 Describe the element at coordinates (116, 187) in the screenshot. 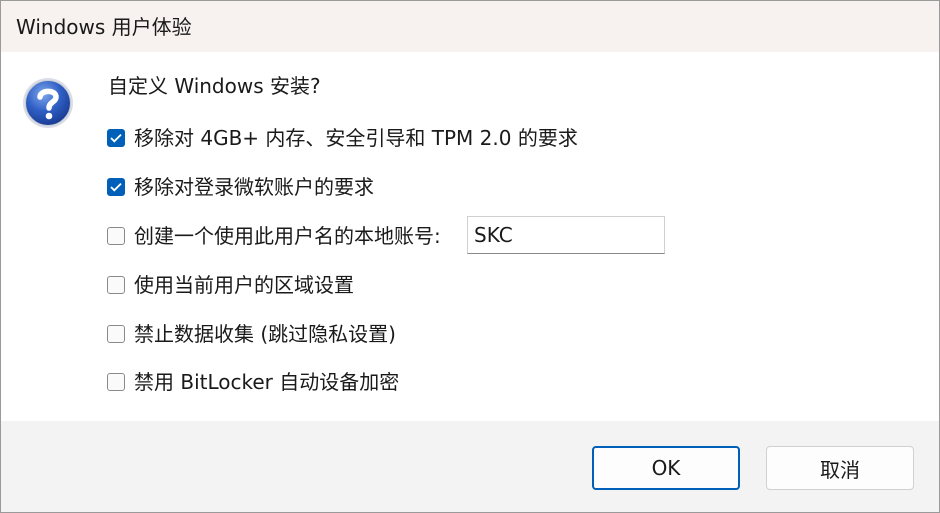

I see `checkbox-remove-msa-requirement` at that location.